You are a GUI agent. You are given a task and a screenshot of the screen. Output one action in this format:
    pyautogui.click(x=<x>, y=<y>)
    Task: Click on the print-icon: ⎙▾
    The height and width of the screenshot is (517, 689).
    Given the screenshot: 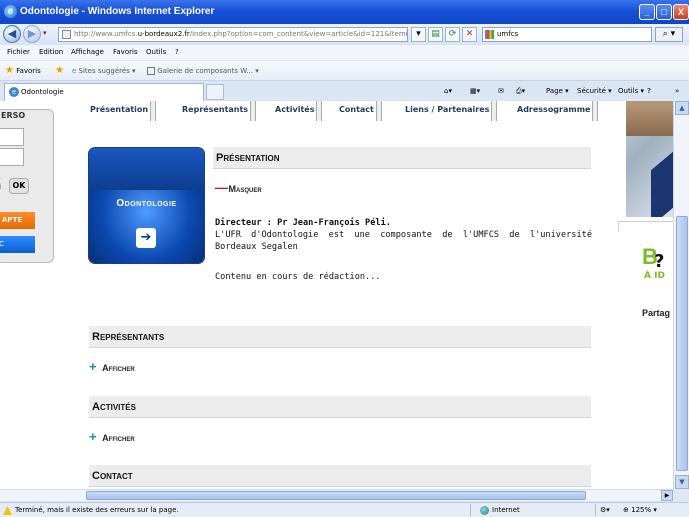 What is the action you would take?
    pyautogui.click(x=520, y=91)
    